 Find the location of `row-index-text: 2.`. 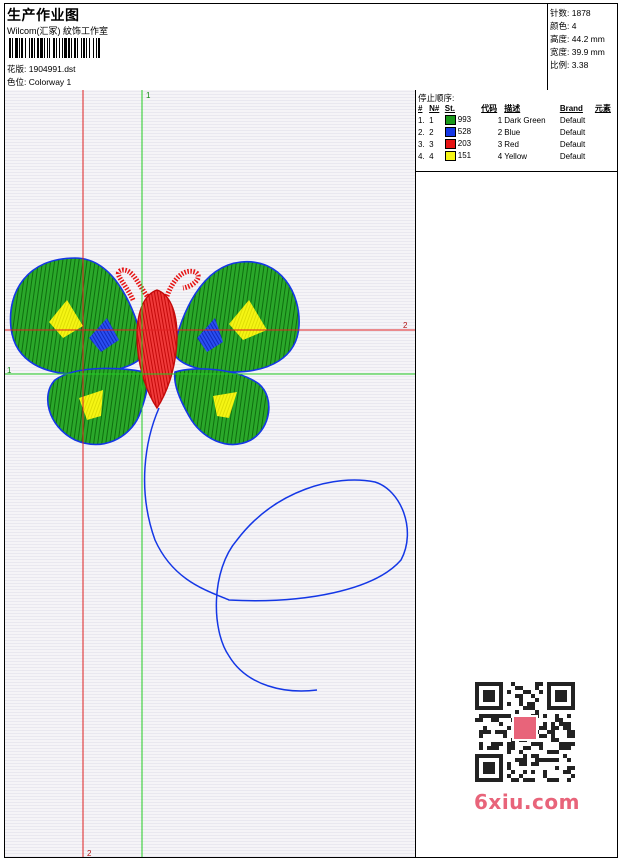

row-index-text: 2. is located at coordinates (421, 132).